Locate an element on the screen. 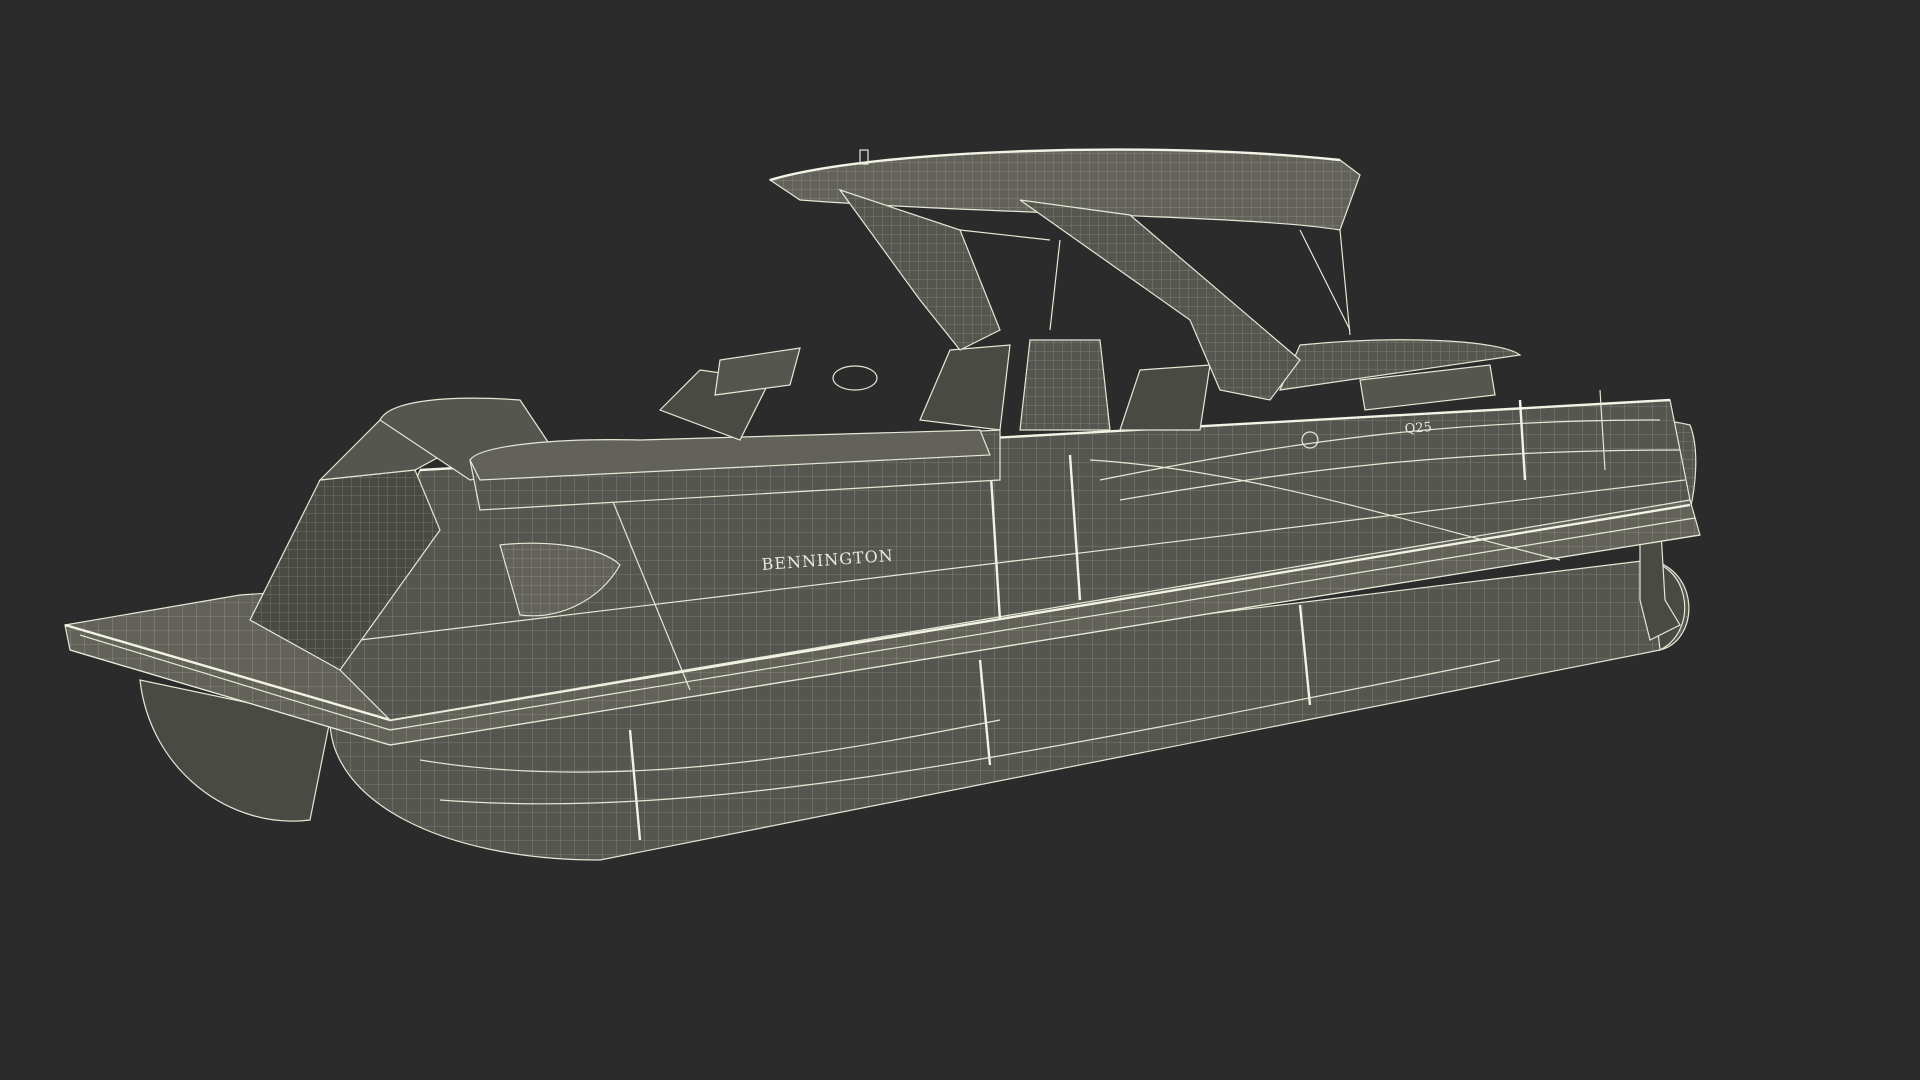 The width and height of the screenshot is (1920, 1080). steering-wheel-icon is located at coordinates (855, 378).